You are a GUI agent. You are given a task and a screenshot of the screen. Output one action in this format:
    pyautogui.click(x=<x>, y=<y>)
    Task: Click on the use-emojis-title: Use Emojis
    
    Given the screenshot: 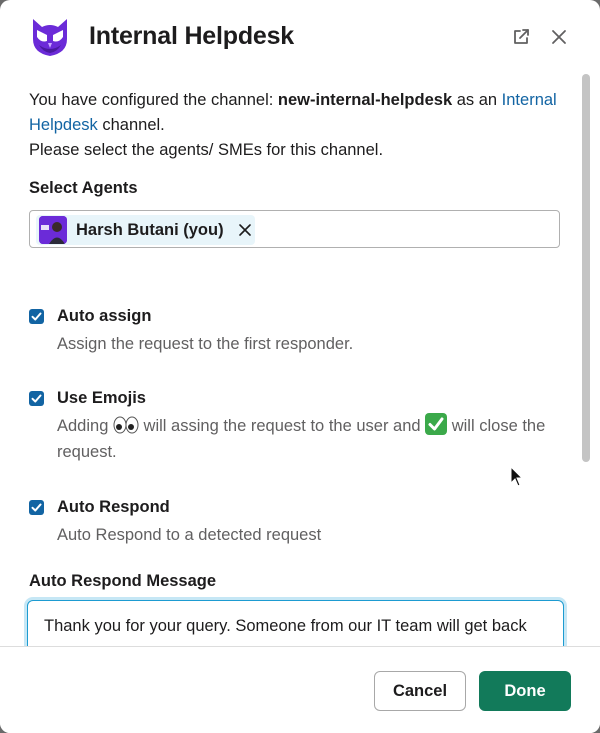 What is the action you would take?
    pyautogui.click(x=101, y=398)
    